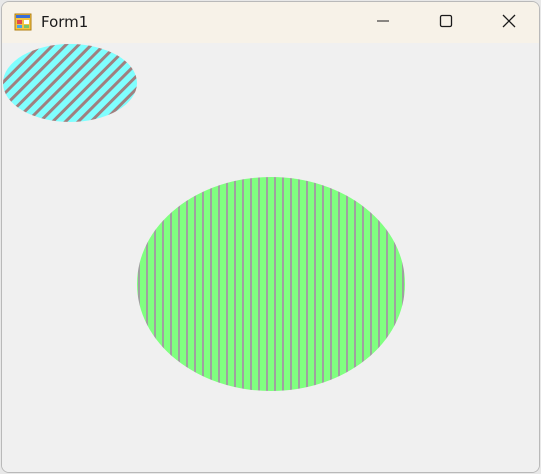  I want to click on close-icon, so click(509, 22).